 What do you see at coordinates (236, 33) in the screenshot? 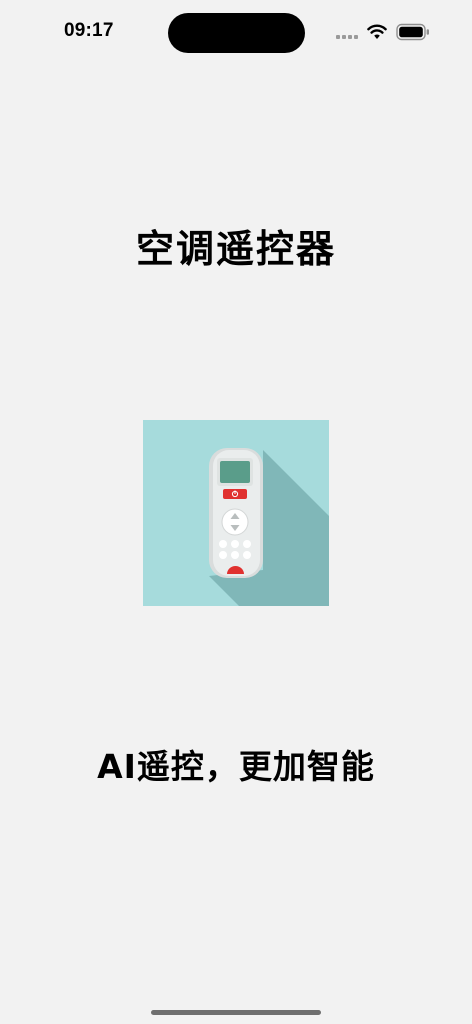
I see `dynamic-island` at bounding box center [236, 33].